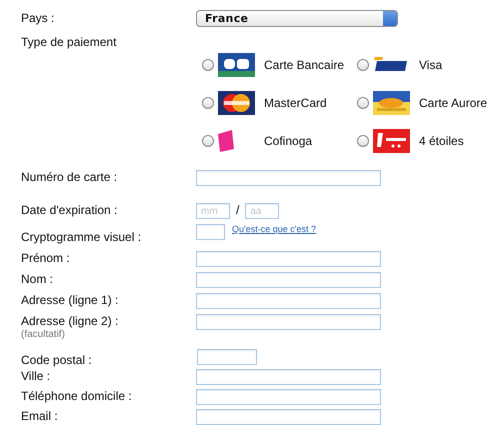  What do you see at coordinates (57, 360) in the screenshot?
I see `field-label: Code postal :` at bounding box center [57, 360].